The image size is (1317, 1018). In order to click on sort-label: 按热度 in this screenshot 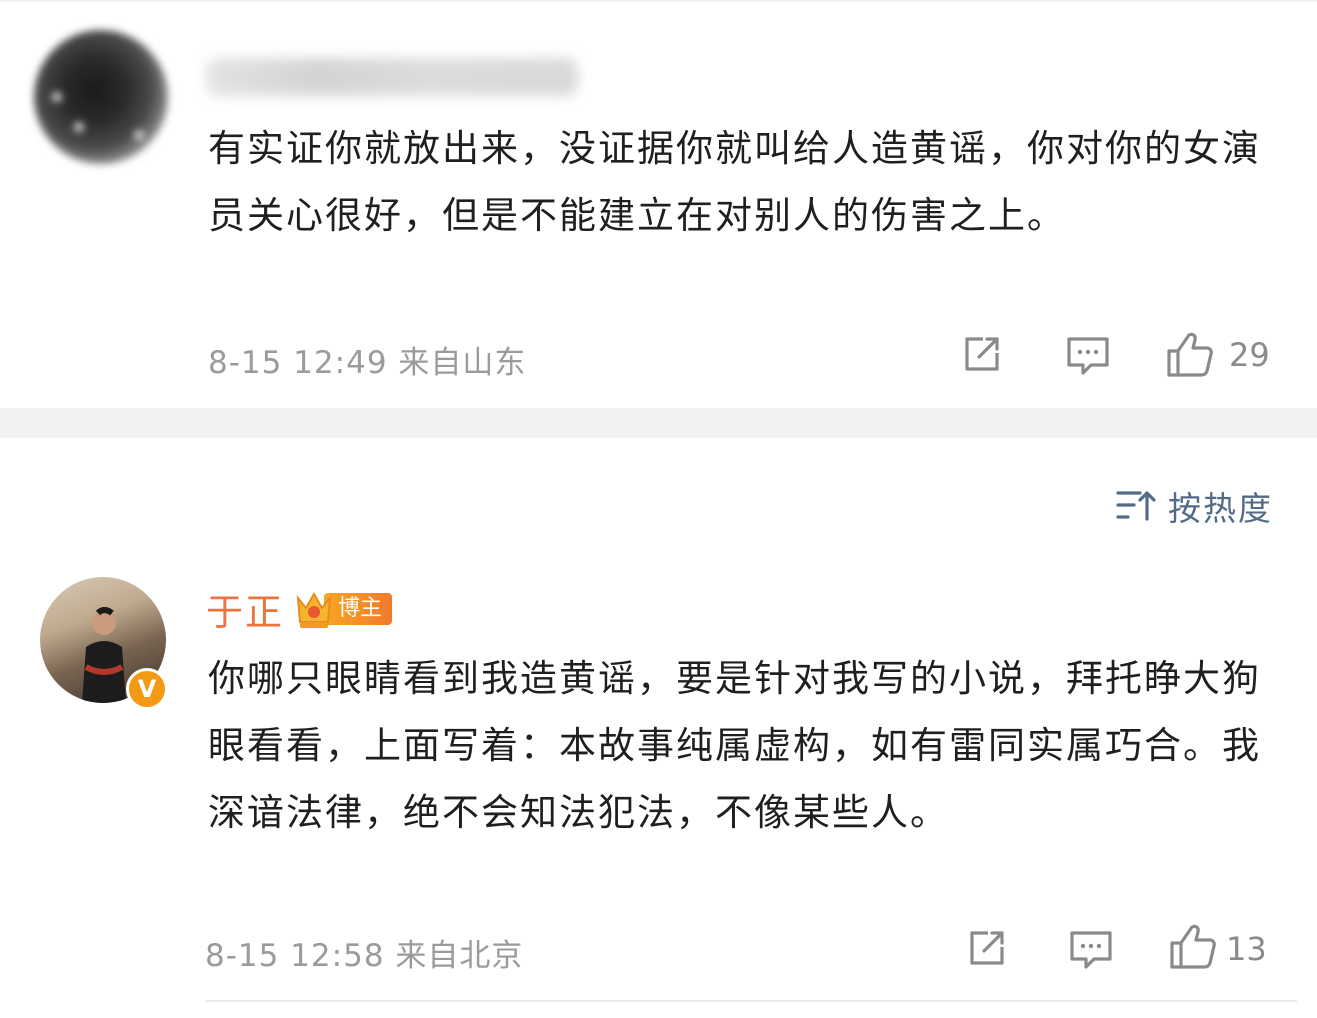, I will do `click(1220, 508)`.